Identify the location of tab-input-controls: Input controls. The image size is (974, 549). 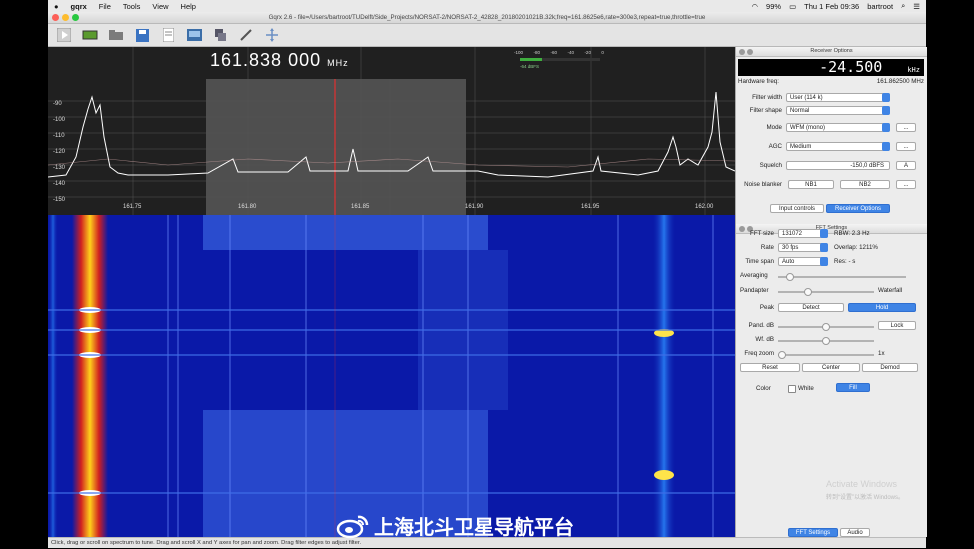
(797, 208).